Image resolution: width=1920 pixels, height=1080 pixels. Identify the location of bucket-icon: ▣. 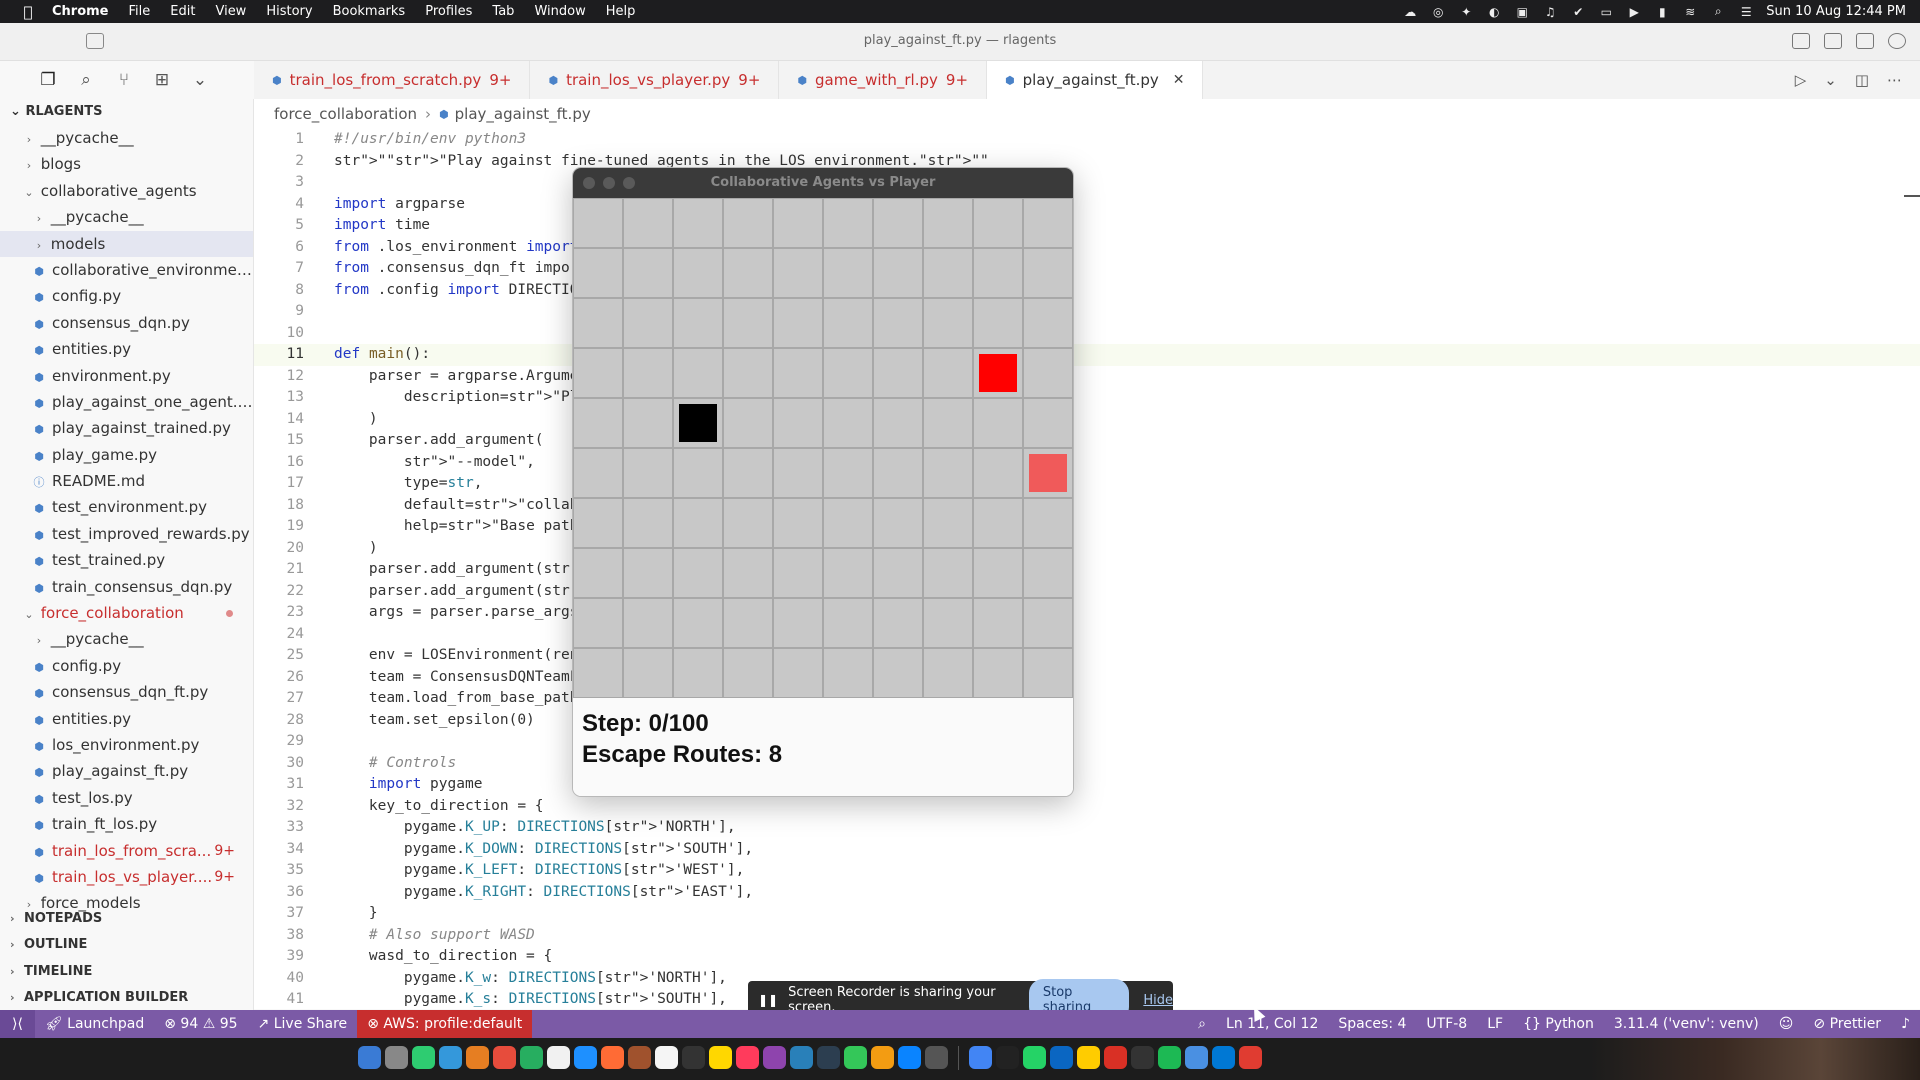
(1522, 12).